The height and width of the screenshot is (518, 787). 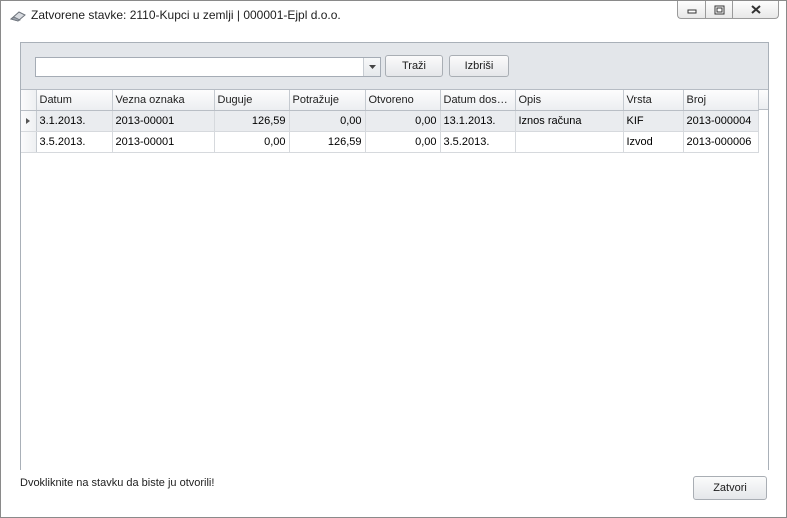 I want to click on chevron-down-icon, so click(x=372, y=67).